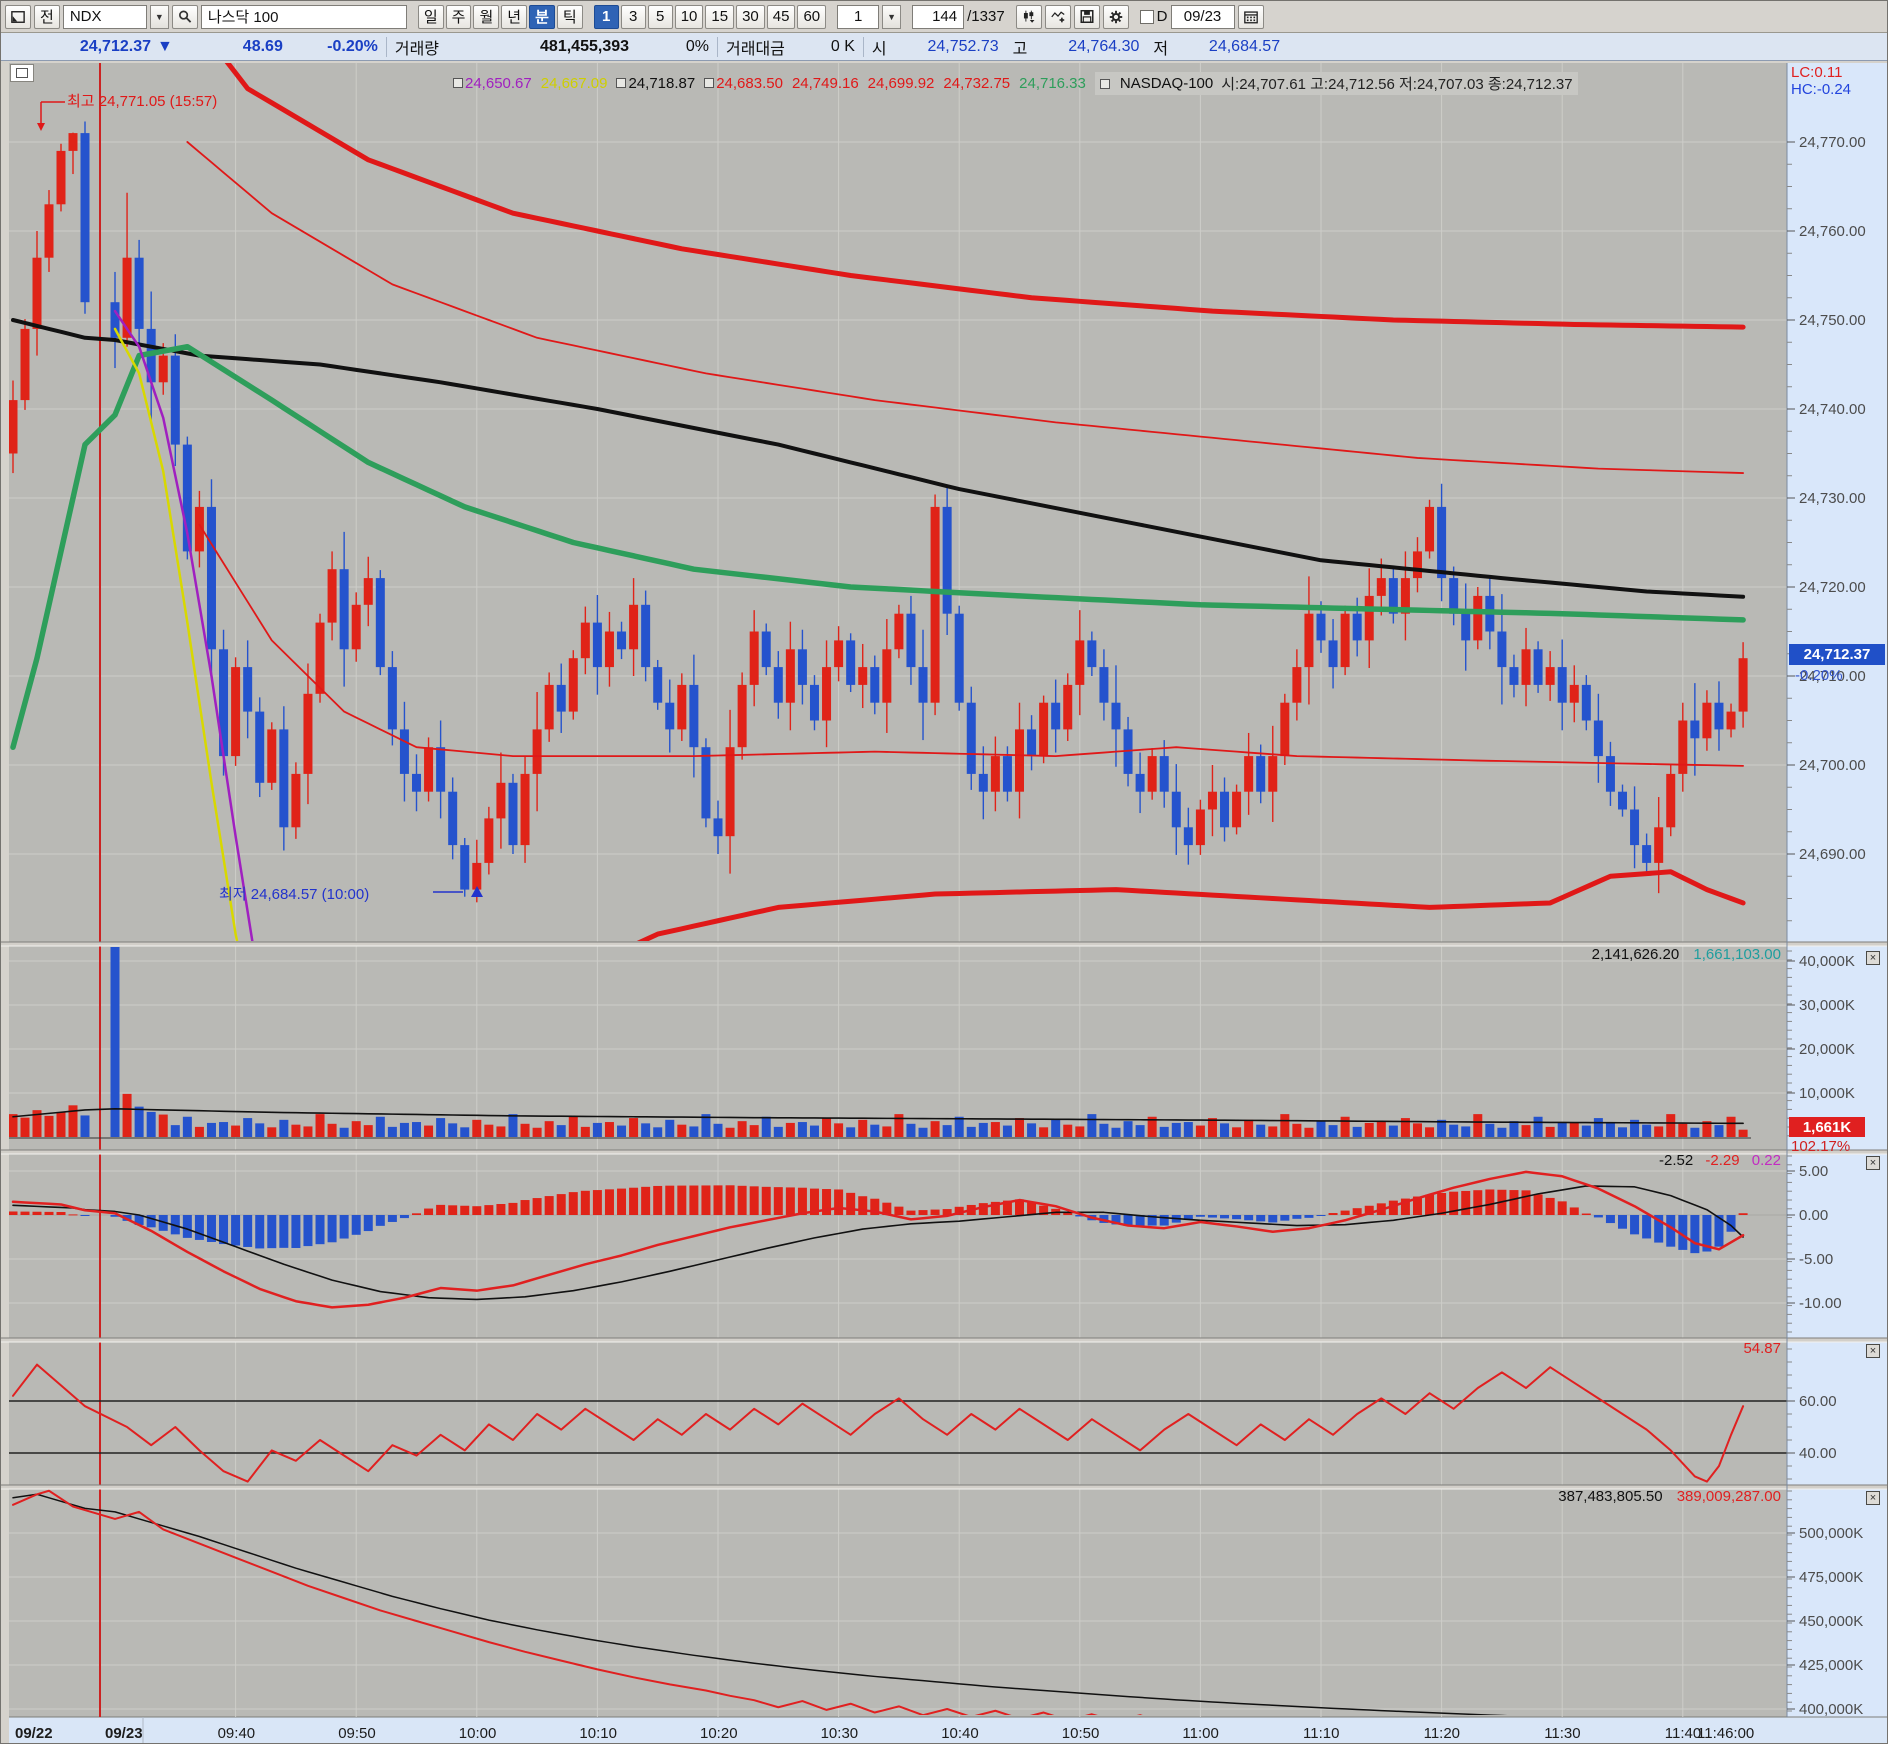  Describe the element at coordinates (892, 16) in the screenshot. I see `interval-dropdown-button: ▼` at that location.